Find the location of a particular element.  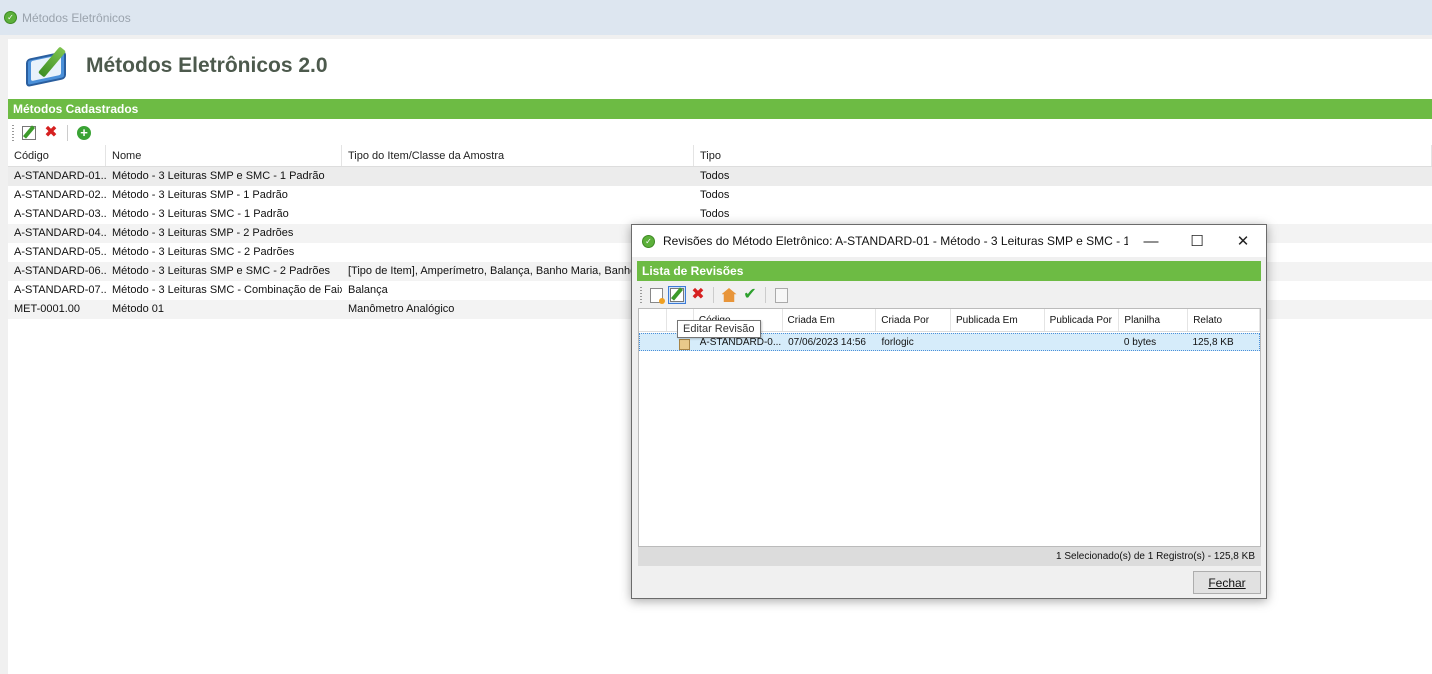

minimize-icon: — is located at coordinates (1151, 241).